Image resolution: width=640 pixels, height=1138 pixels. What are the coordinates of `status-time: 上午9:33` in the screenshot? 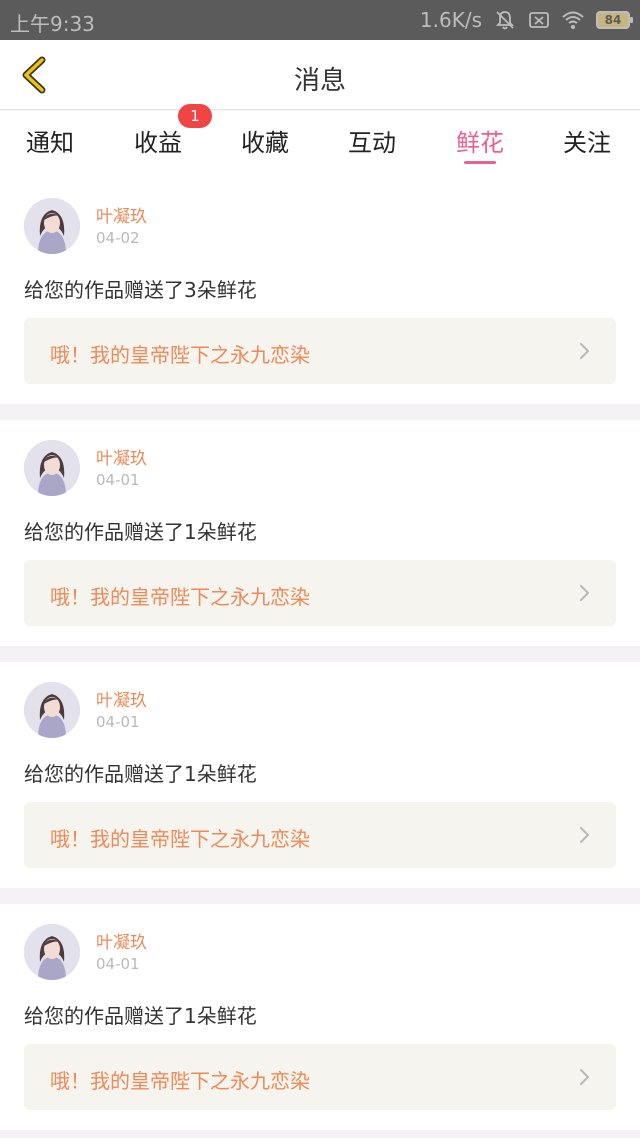 It's located at (52, 24).